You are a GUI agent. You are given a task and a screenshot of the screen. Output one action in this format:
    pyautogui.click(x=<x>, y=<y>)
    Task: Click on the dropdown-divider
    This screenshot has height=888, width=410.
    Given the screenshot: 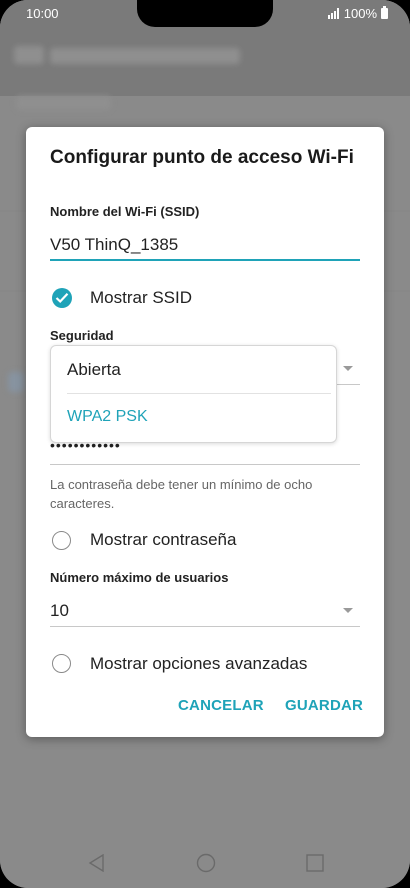 What is the action you would take?
    pyautogui.click(x=199, y=393)
    